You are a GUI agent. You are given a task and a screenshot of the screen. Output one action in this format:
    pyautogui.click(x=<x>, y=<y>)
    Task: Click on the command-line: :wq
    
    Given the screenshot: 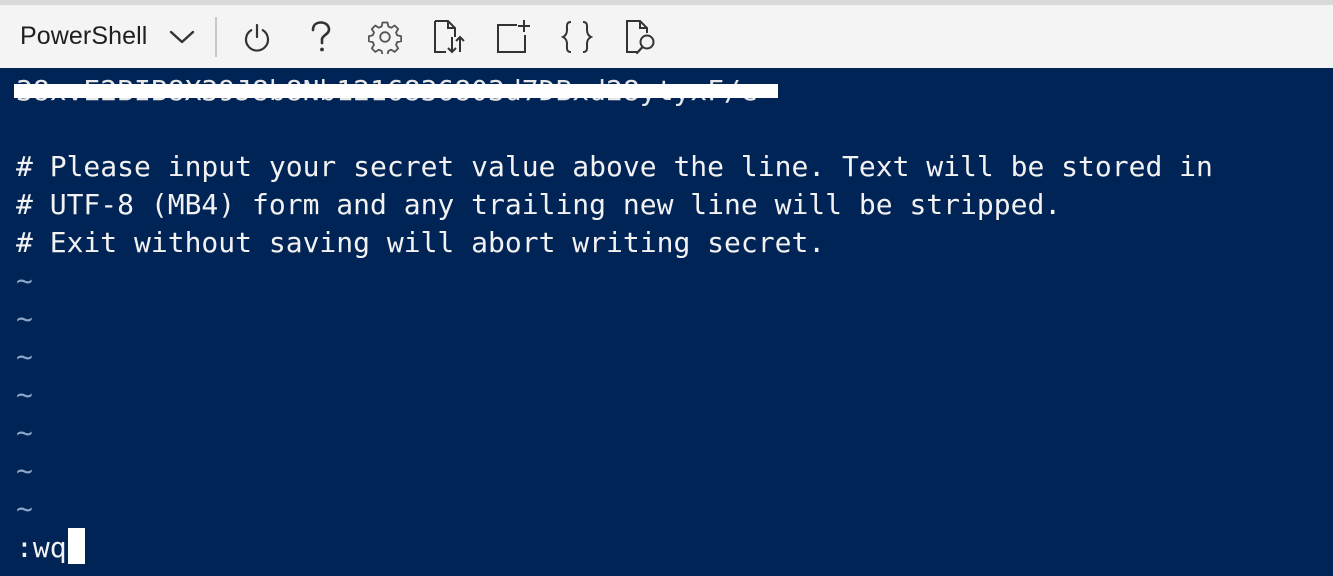 What is the action you would take?
    pyautogui.click(x=50, y=547)
    